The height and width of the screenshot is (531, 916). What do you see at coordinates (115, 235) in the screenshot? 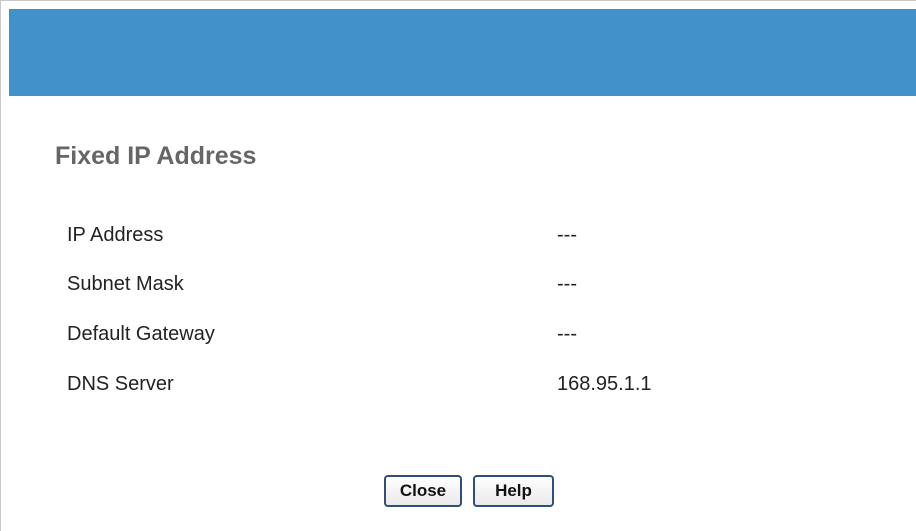
I see `ip-address-label: IP Address` at bounding box center [115, 235].